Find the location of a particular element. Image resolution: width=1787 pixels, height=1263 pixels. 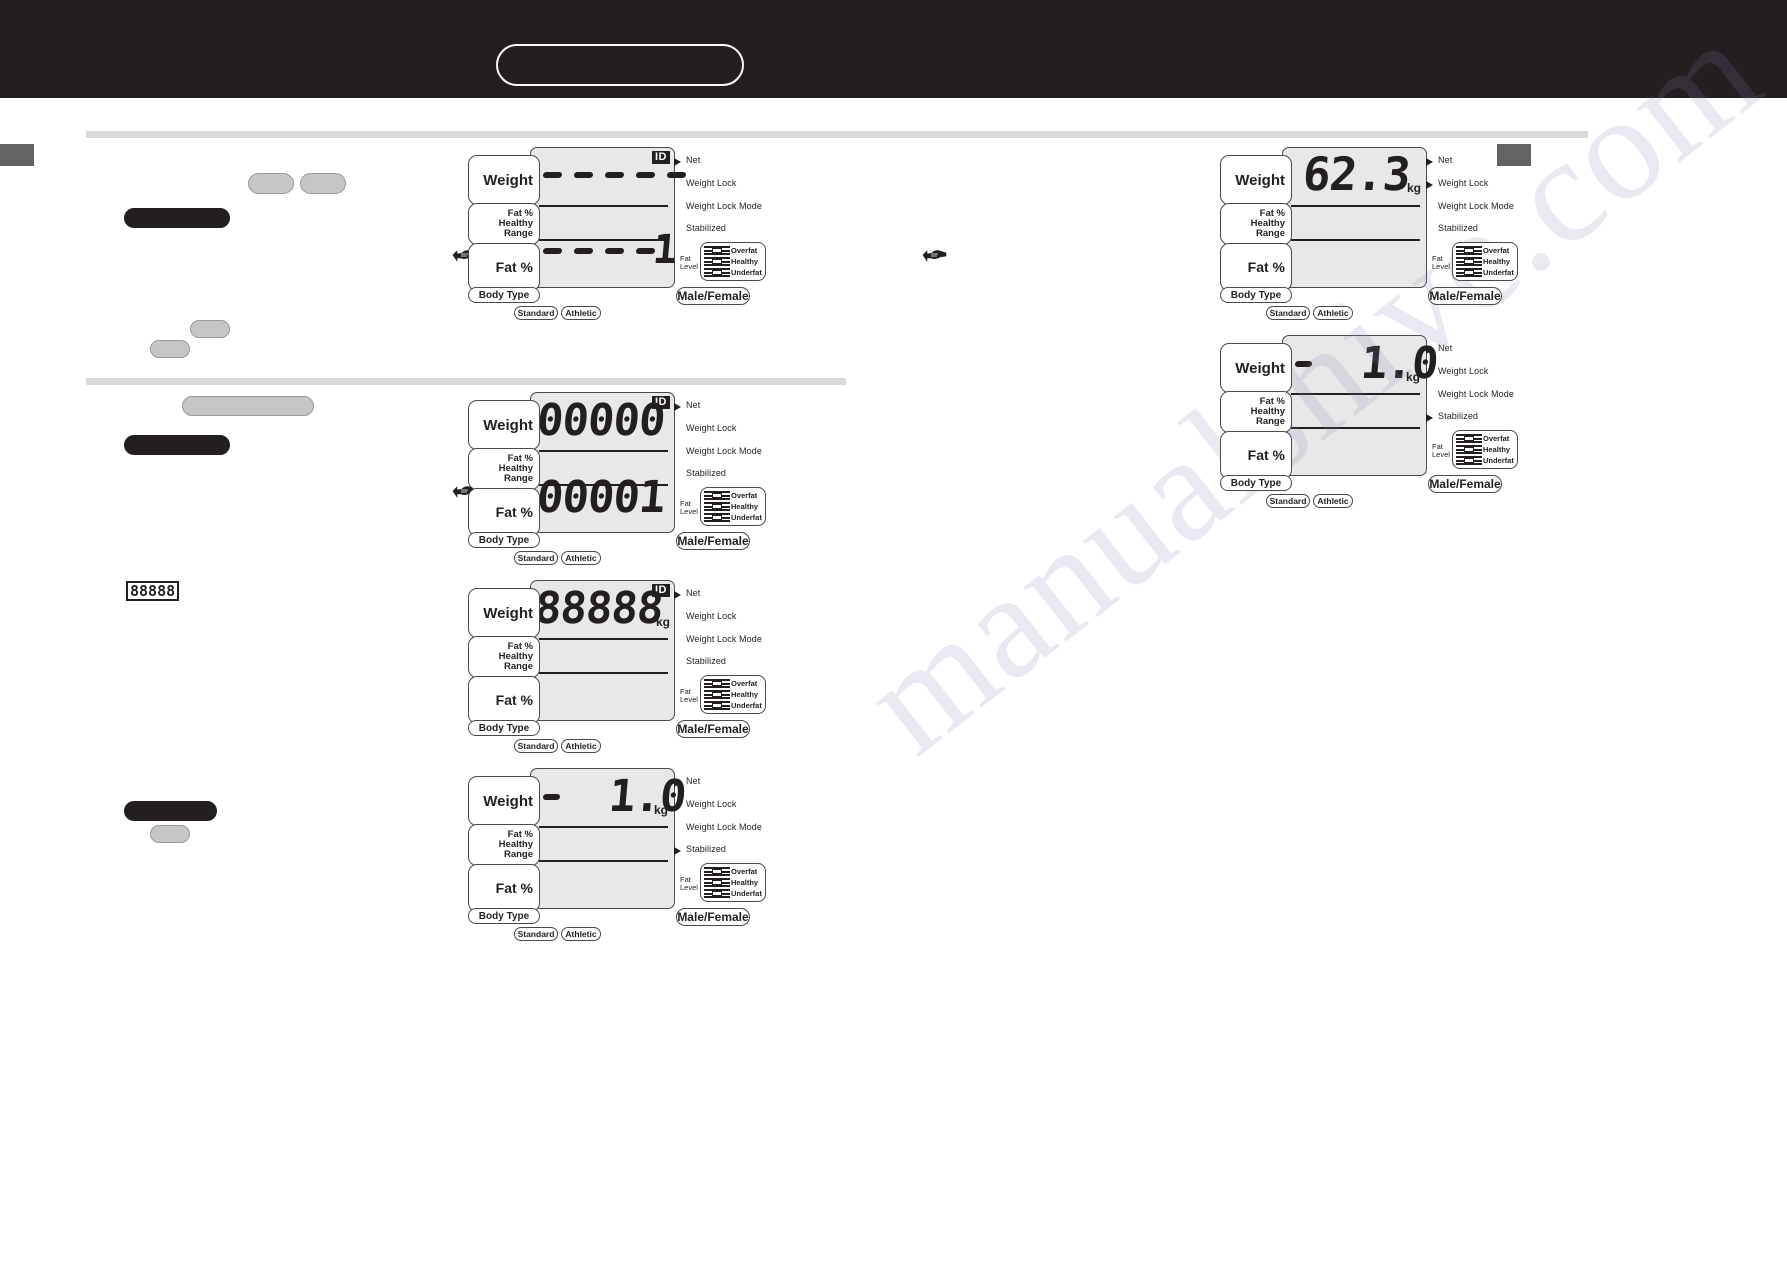

id-badge: ID is located at coordinates (661, 157).